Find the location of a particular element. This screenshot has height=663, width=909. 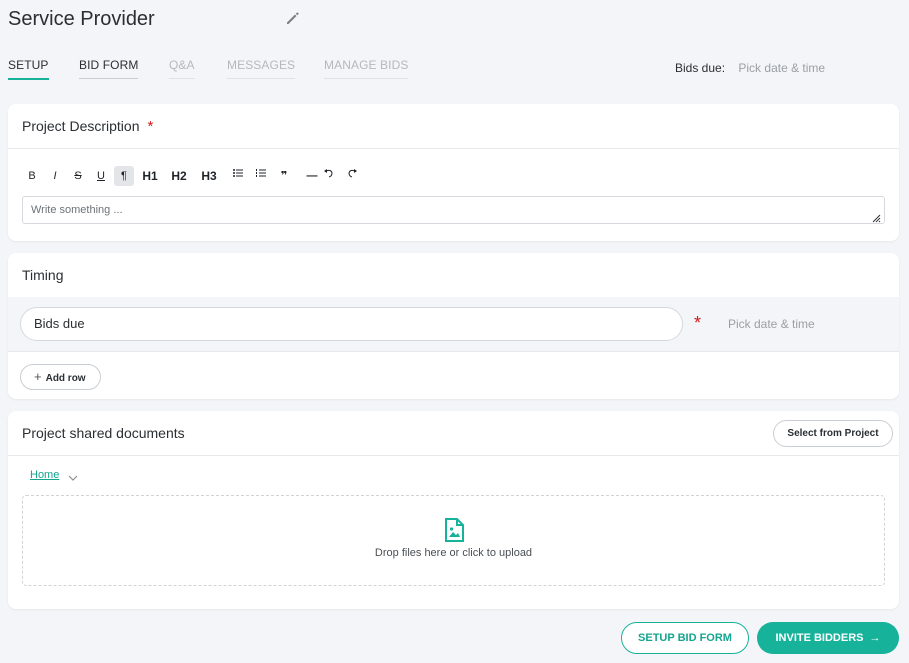

dropzone-text: Drop files here or click to upload is located at coordinates (453, 553).